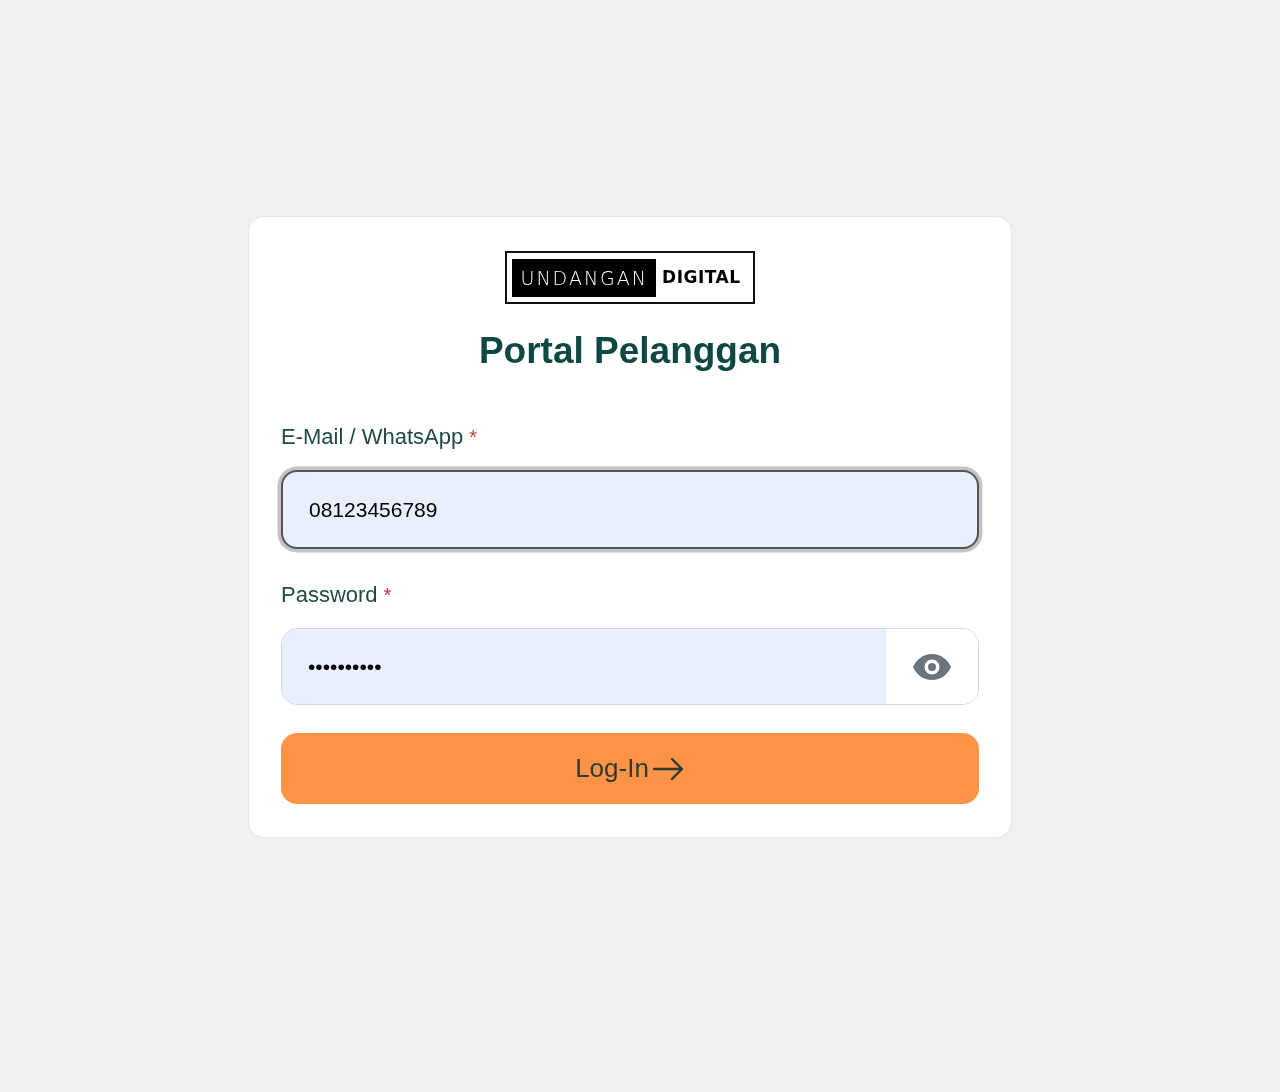 The image size is (1280, 1092). What do you see at coordinates (630, 768) in the screenshot?
I see `login-button: Log-In` at bounding box center [630, 768].